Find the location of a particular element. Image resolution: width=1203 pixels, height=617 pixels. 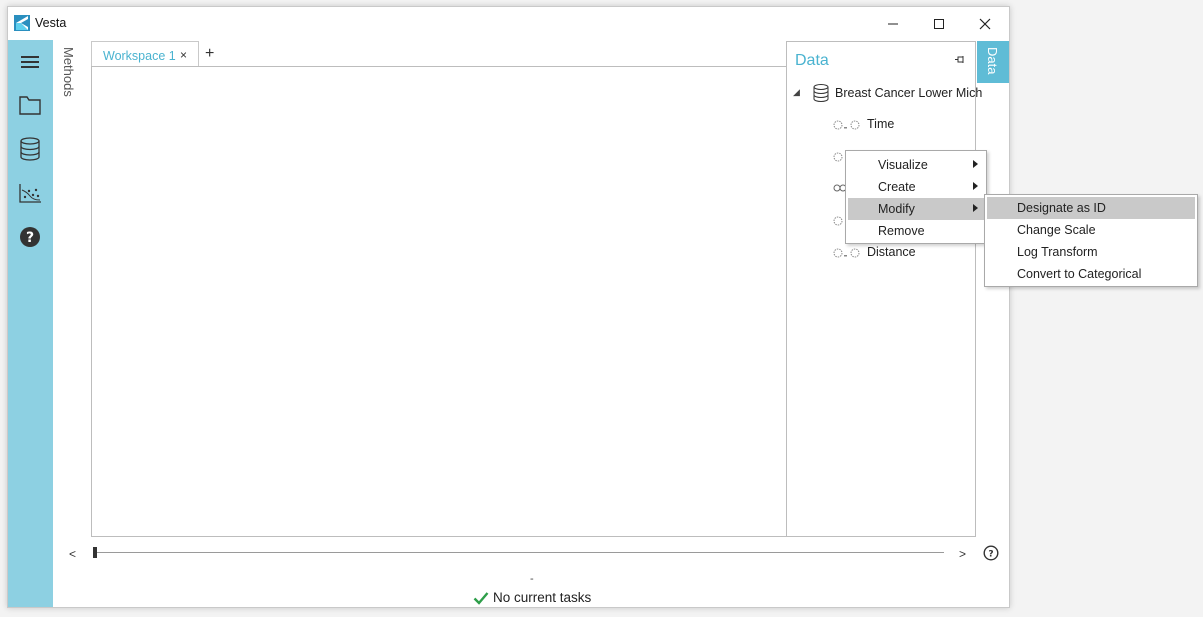

timeline-help-icon: ? is located at coordinates (991, 553).